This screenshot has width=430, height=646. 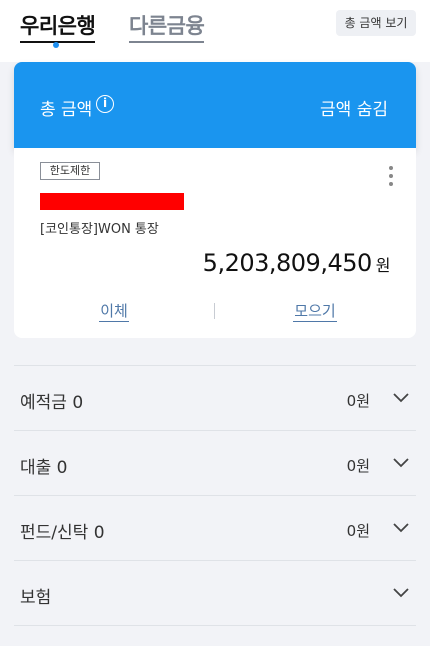 I want to click on category-insurance: 보험, so click(x=215, y=592).